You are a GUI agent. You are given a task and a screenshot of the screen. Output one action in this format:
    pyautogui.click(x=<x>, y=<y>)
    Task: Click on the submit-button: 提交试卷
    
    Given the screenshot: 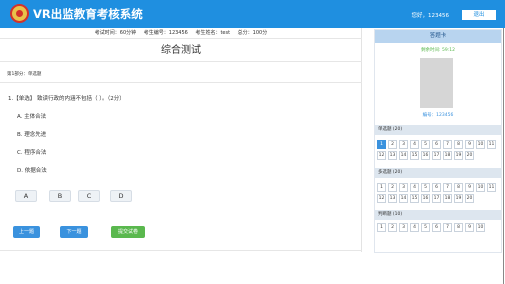 What is the action you would take?
    pyautogui.click(x=128, y=232)
    